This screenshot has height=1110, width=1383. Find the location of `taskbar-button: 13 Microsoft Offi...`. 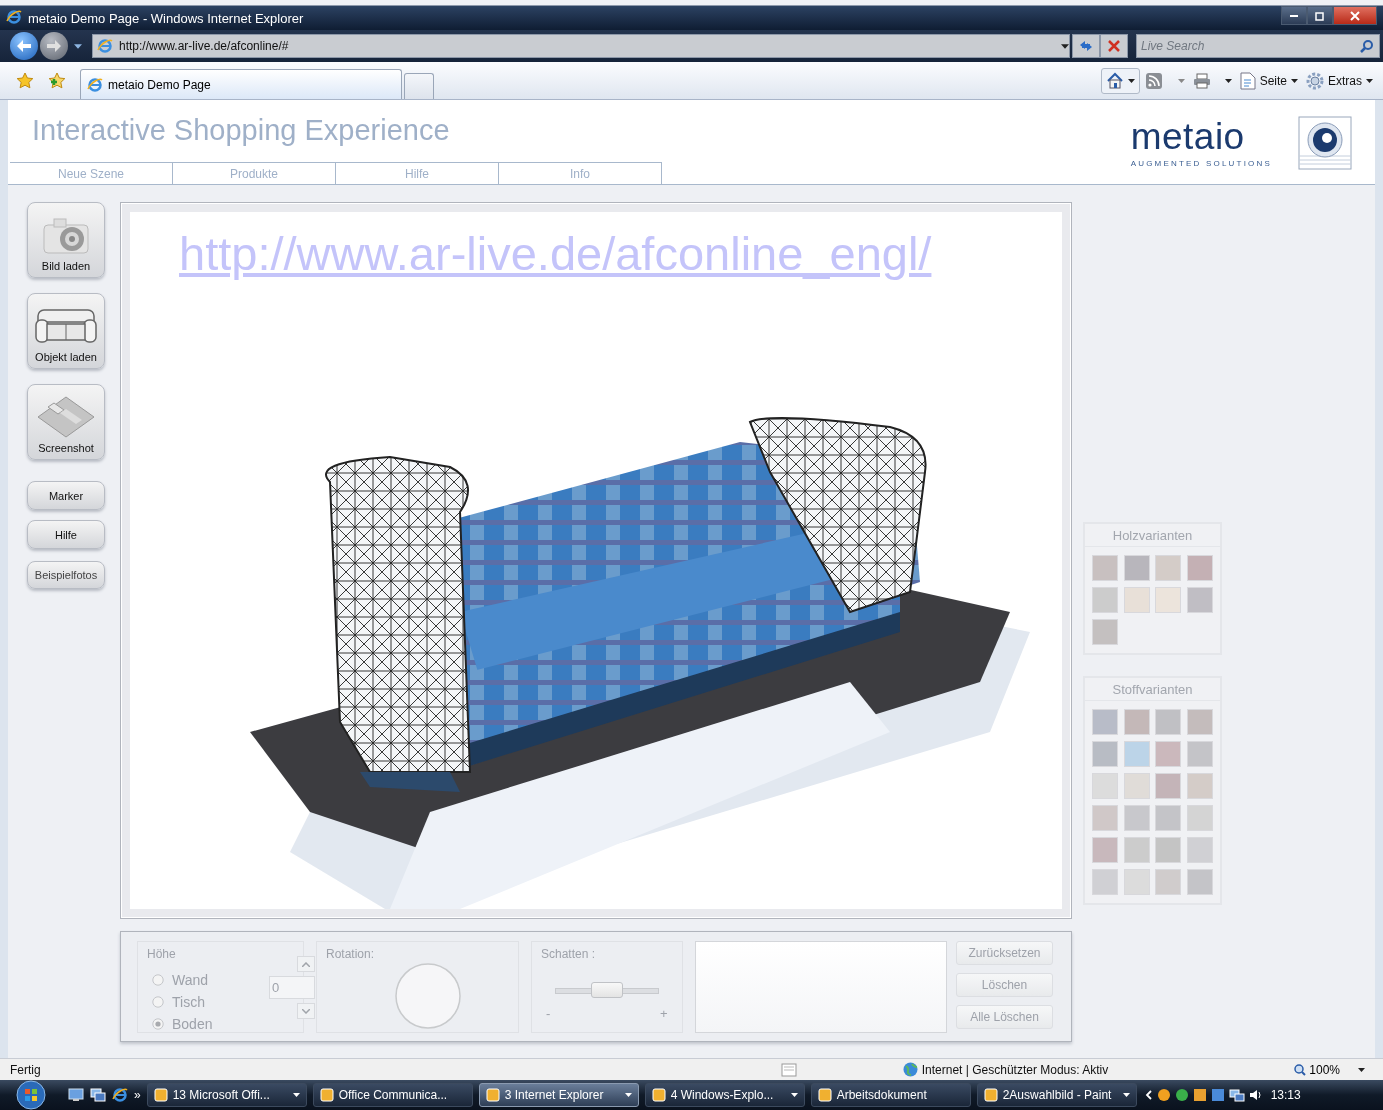

taskbar-button: 13 Microsoft Offi... is located at coordinates (226, 1095).